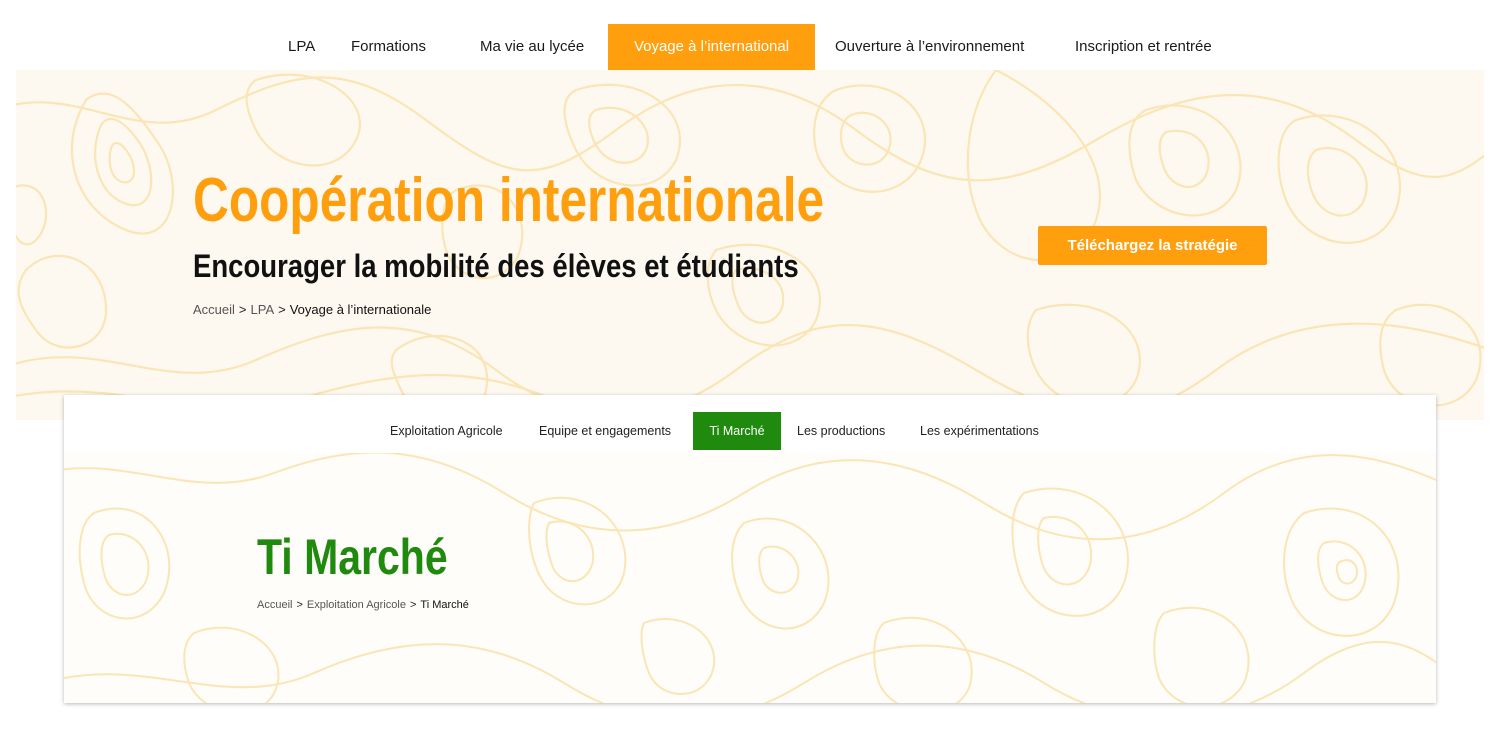  I want to click on nav-item-ma-vie-au-lycee: Ma vie au lycée, so click(532, 47).